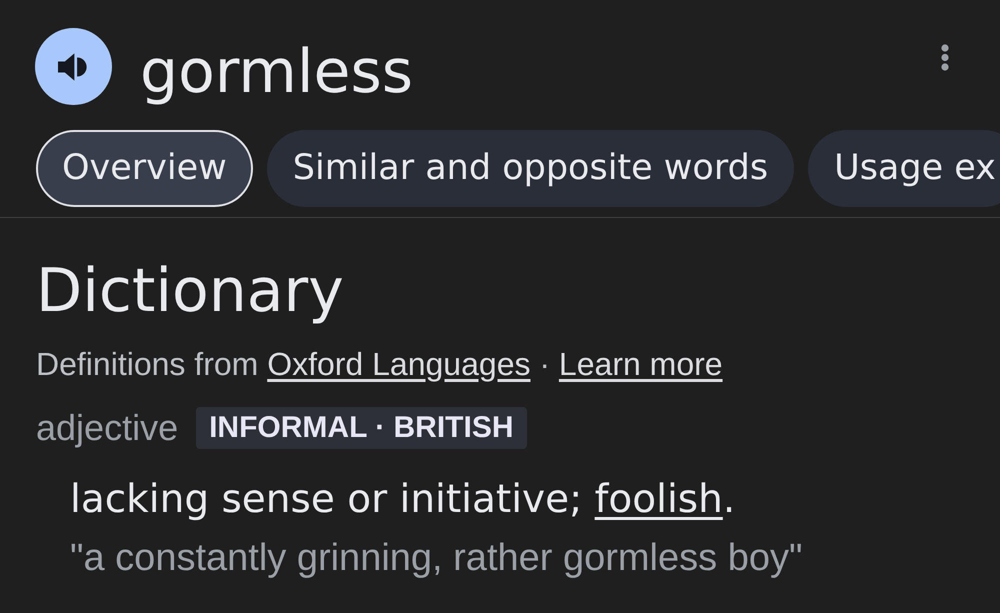 This screenshot has width=1000, height=613. I want to click on definition-text: lacking sense or initiative; foolish., so click(403, 500).